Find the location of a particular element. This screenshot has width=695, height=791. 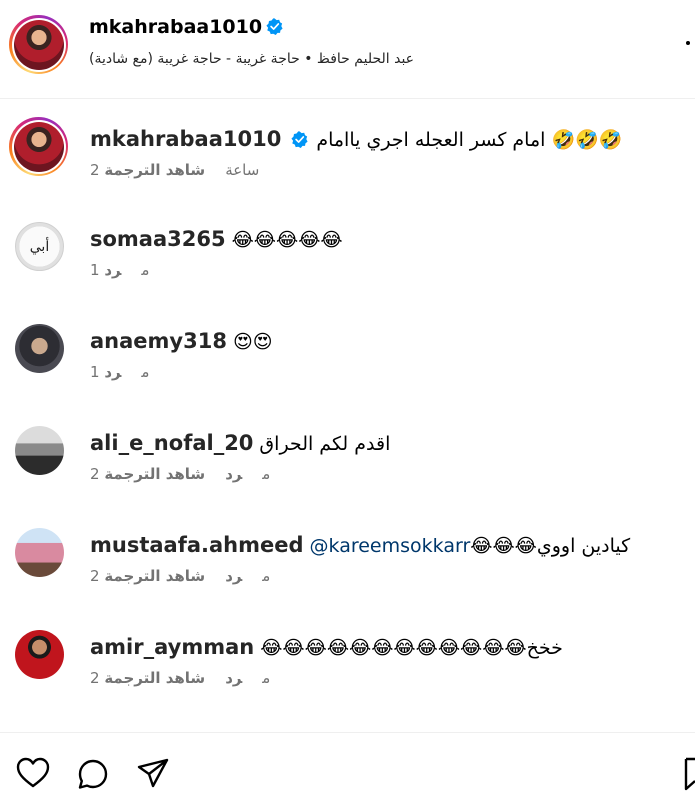

comment-text: 😂😂😂كيادين اووي is located at coordinates (550, 546).